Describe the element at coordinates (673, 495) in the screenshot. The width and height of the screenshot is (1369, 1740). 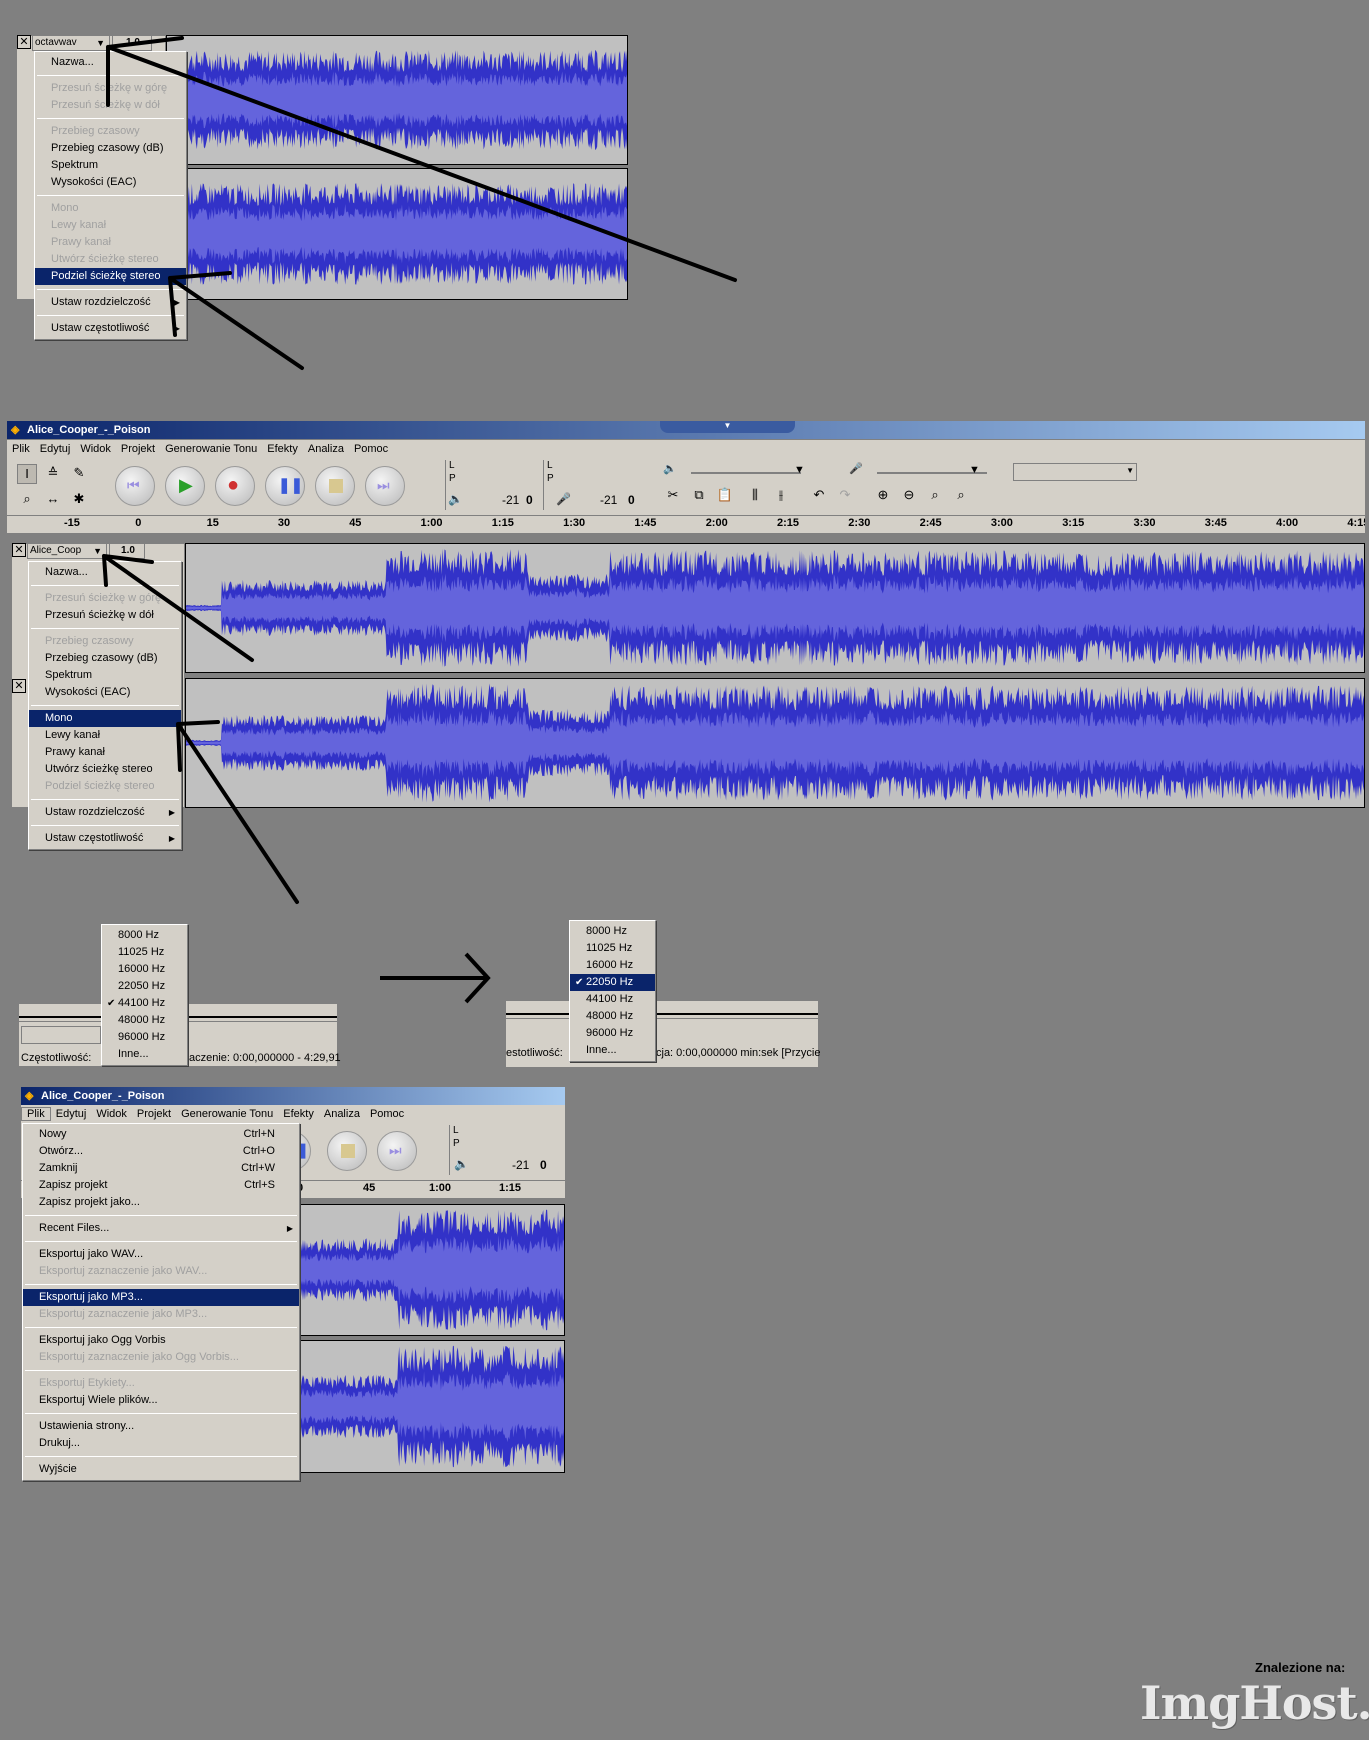
I see `cut-icon: ✂` at that location.